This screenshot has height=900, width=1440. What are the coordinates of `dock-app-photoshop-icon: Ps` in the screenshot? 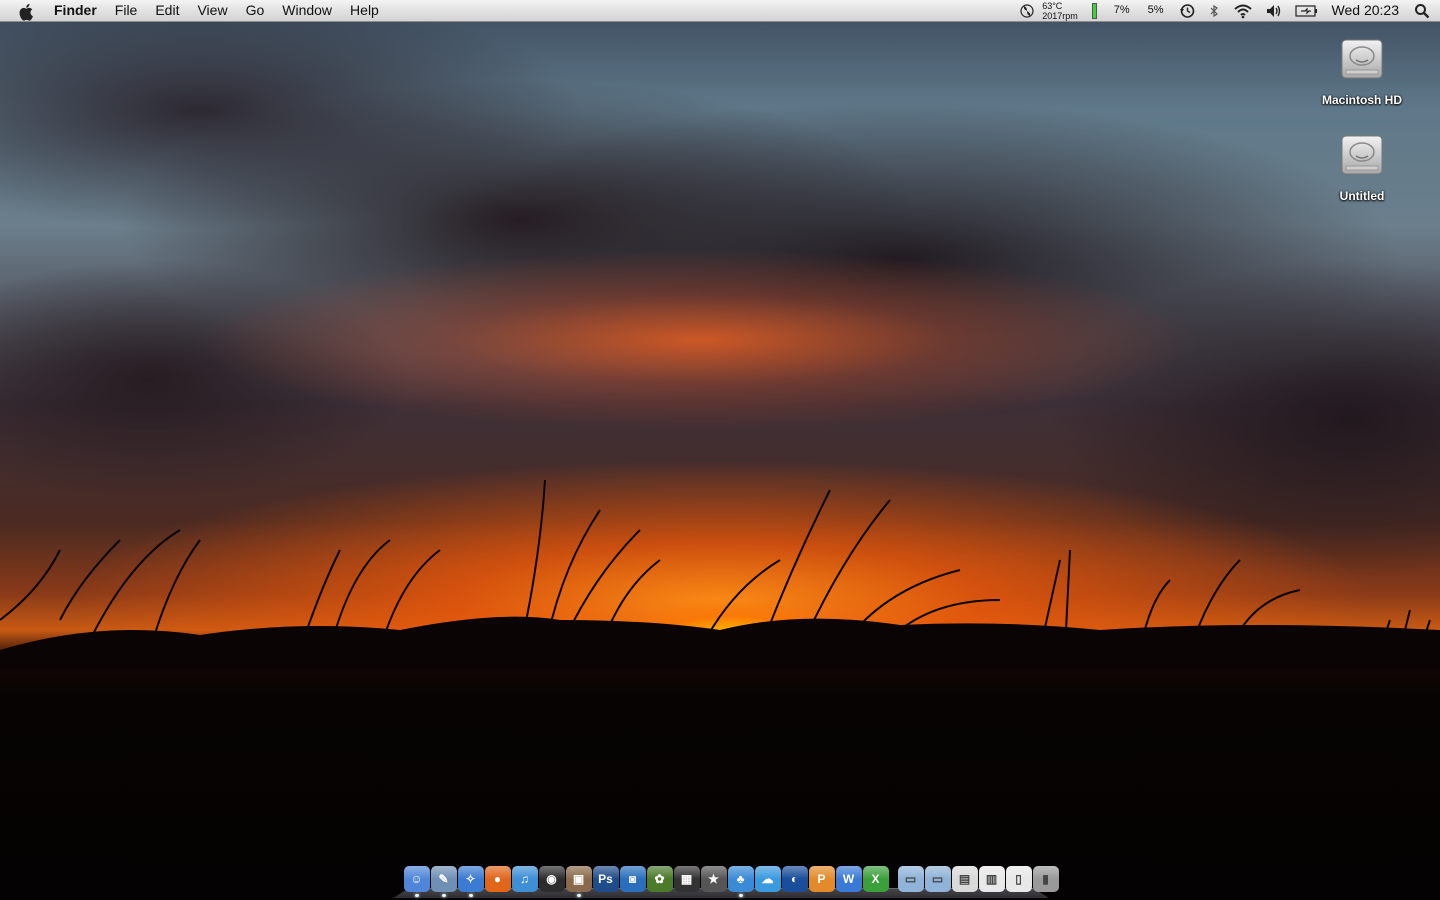 It's located at (605, 879).